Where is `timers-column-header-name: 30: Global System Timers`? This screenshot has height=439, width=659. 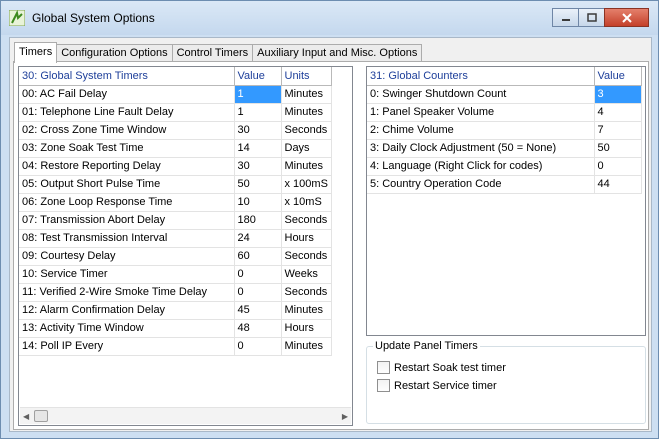 timers-column-header-name: 30: Global System Timers is located at coordinates (127, 76).